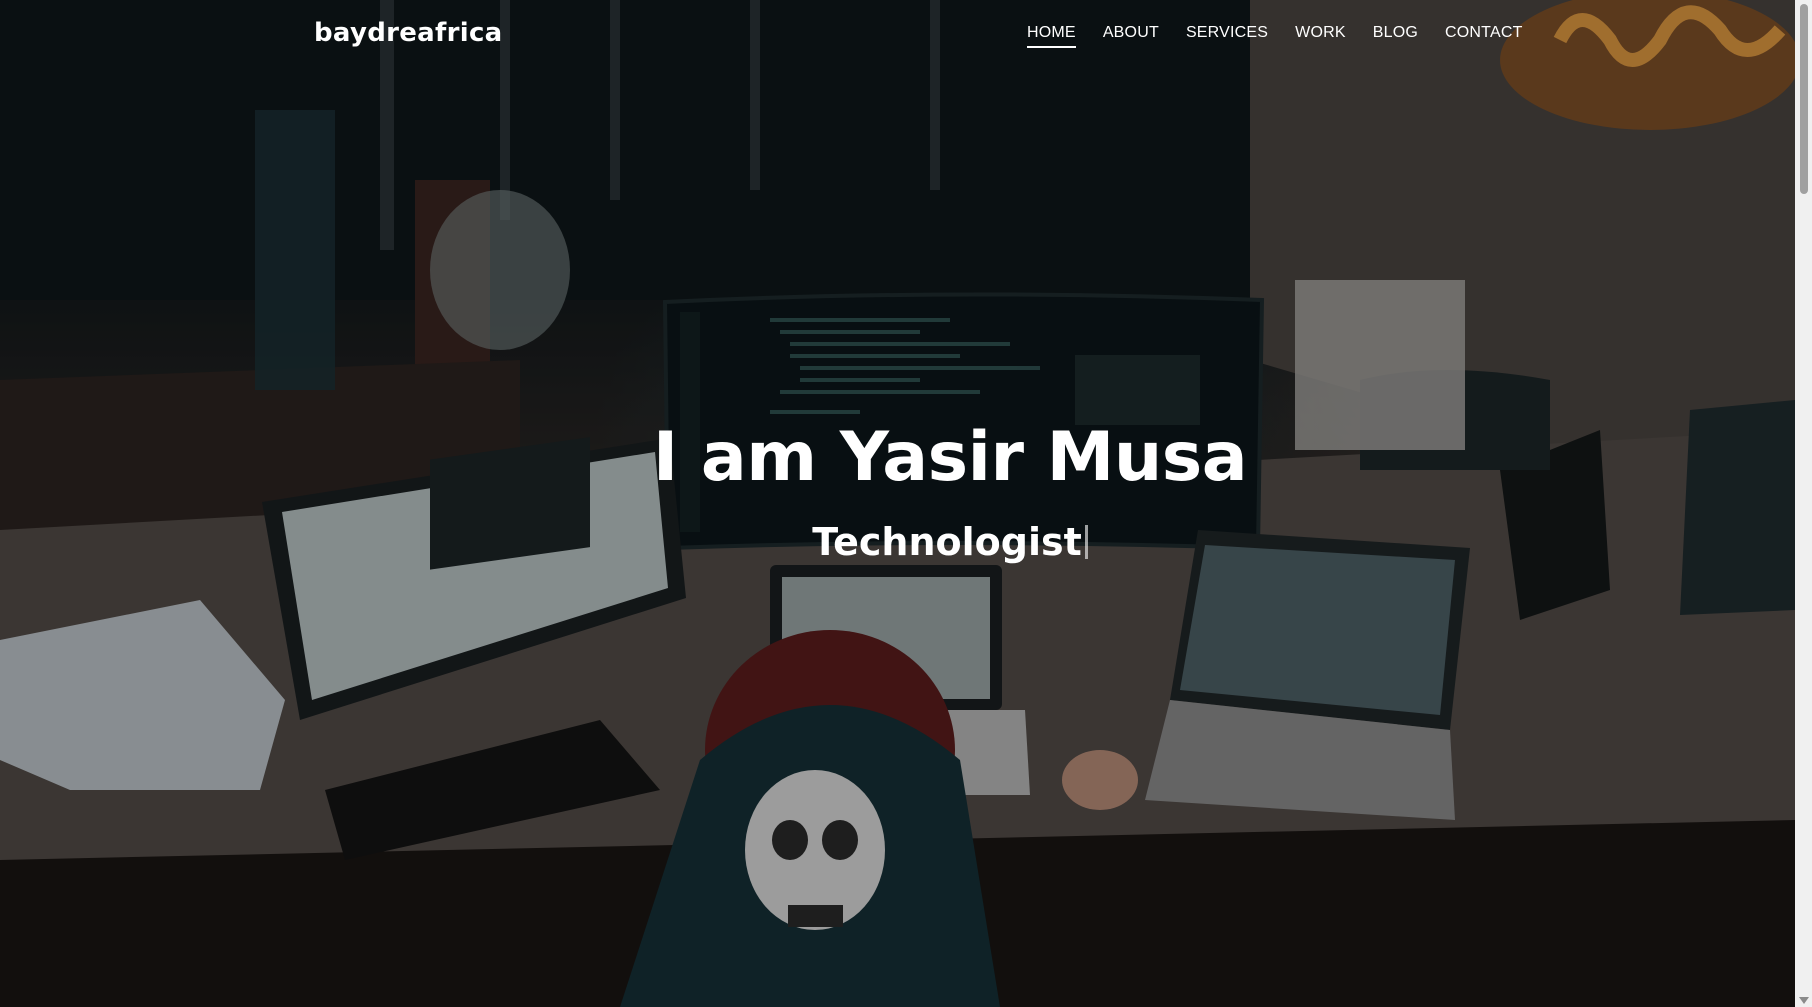 This screenshot has width=1812, height=1007. I want to click on nav-services: SERVICES, so click(1227, 36).